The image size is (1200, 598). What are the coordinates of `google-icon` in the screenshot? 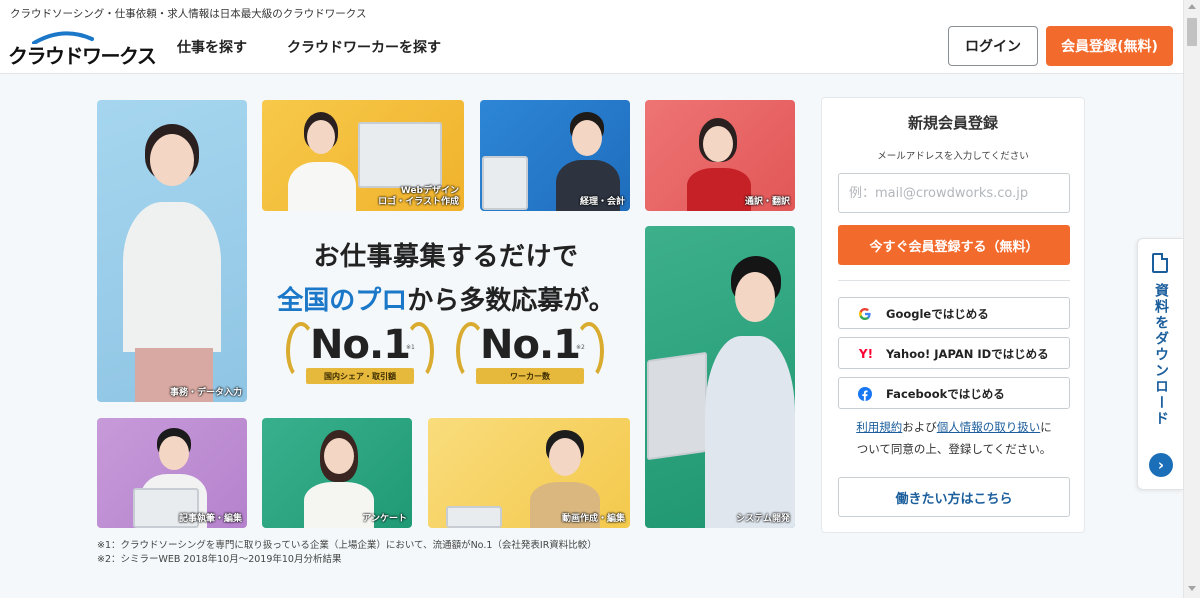 It's located at (865, 314).